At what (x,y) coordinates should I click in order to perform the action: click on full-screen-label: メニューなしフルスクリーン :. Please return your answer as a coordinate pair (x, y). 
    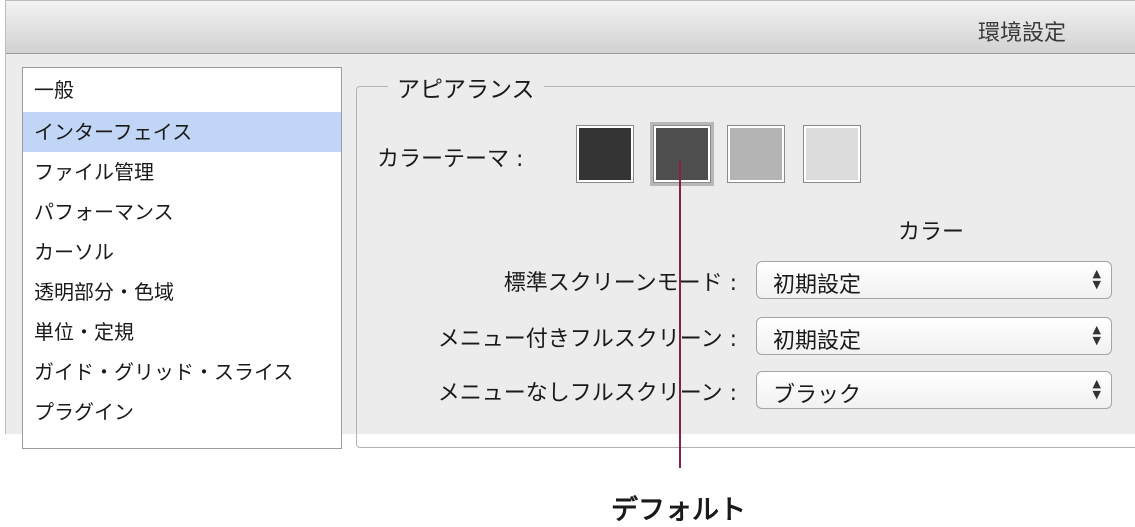
    Looking at the image, I should click on (587, 393).